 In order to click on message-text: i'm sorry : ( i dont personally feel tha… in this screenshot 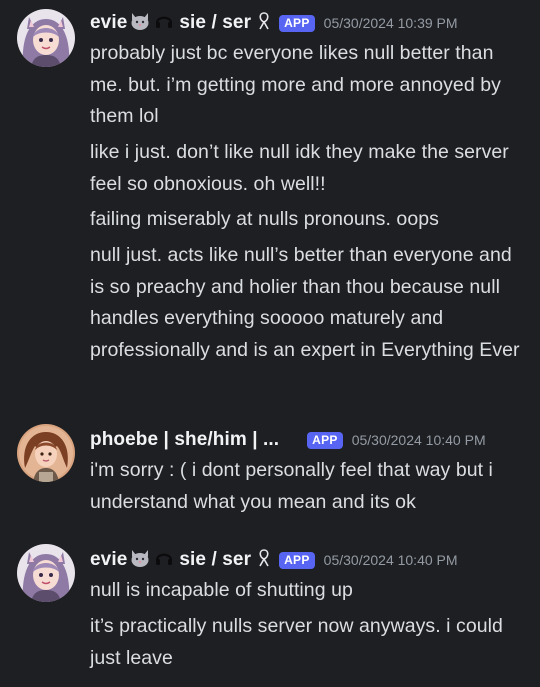, I will do `click(291, 486)`.